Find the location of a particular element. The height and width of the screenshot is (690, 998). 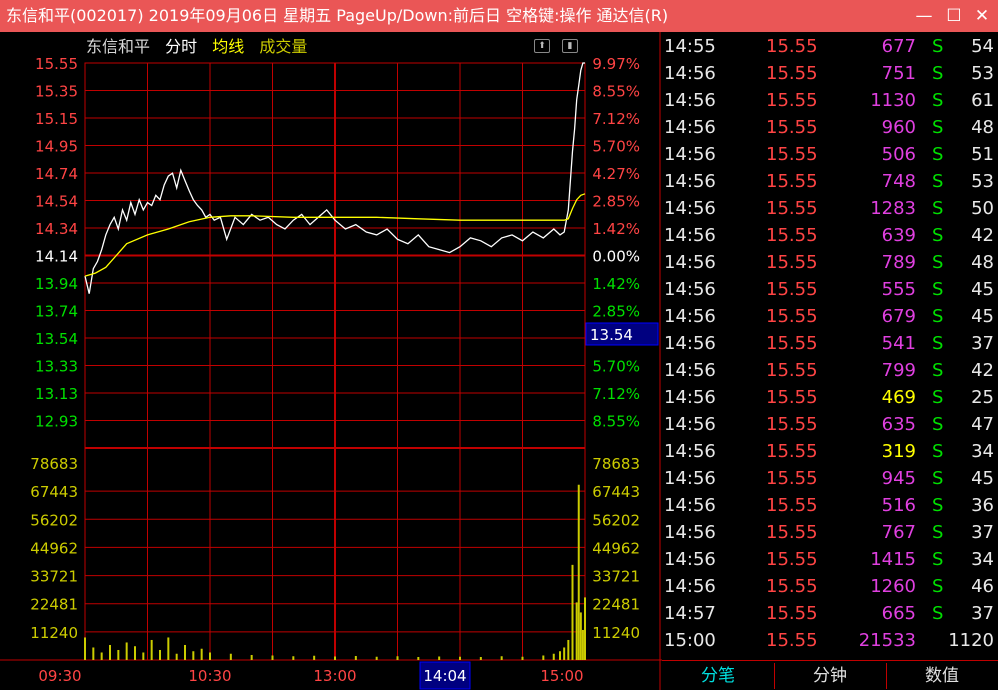

tick-volume: 635 is located at coordinates (898, 424).